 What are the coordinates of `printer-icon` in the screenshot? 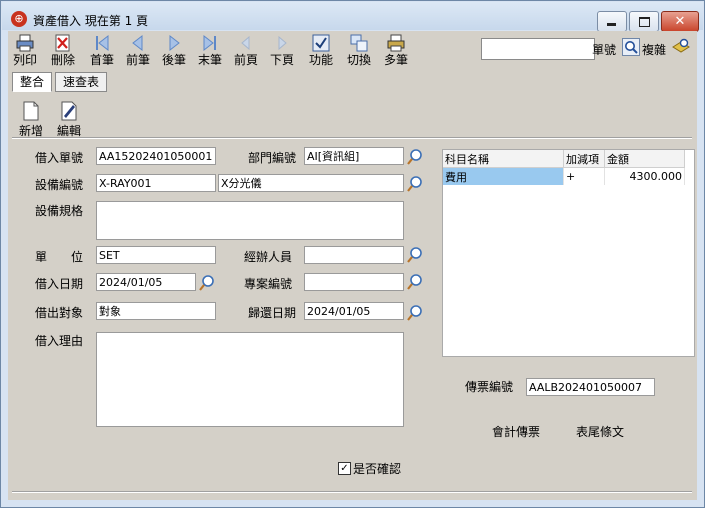 It's located at (25, 43).